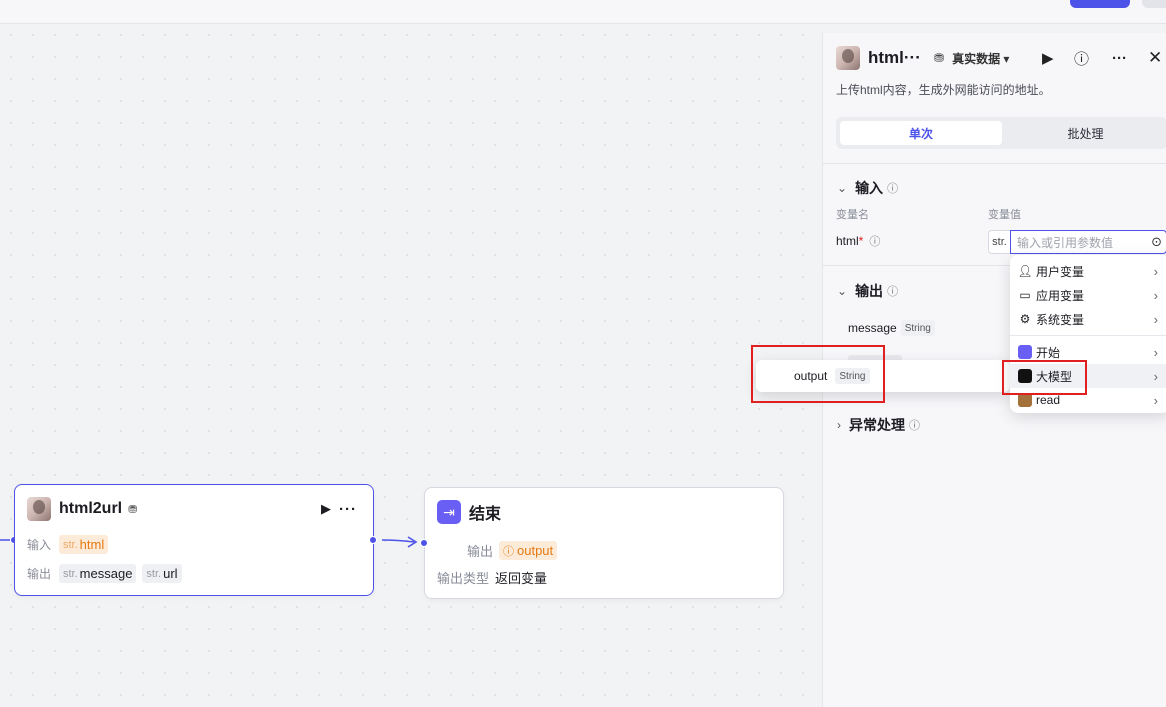  What do you see at coordinates (1100, 4) in the screenshot?
I see `publish-button` at bounding box center [1100, 4].